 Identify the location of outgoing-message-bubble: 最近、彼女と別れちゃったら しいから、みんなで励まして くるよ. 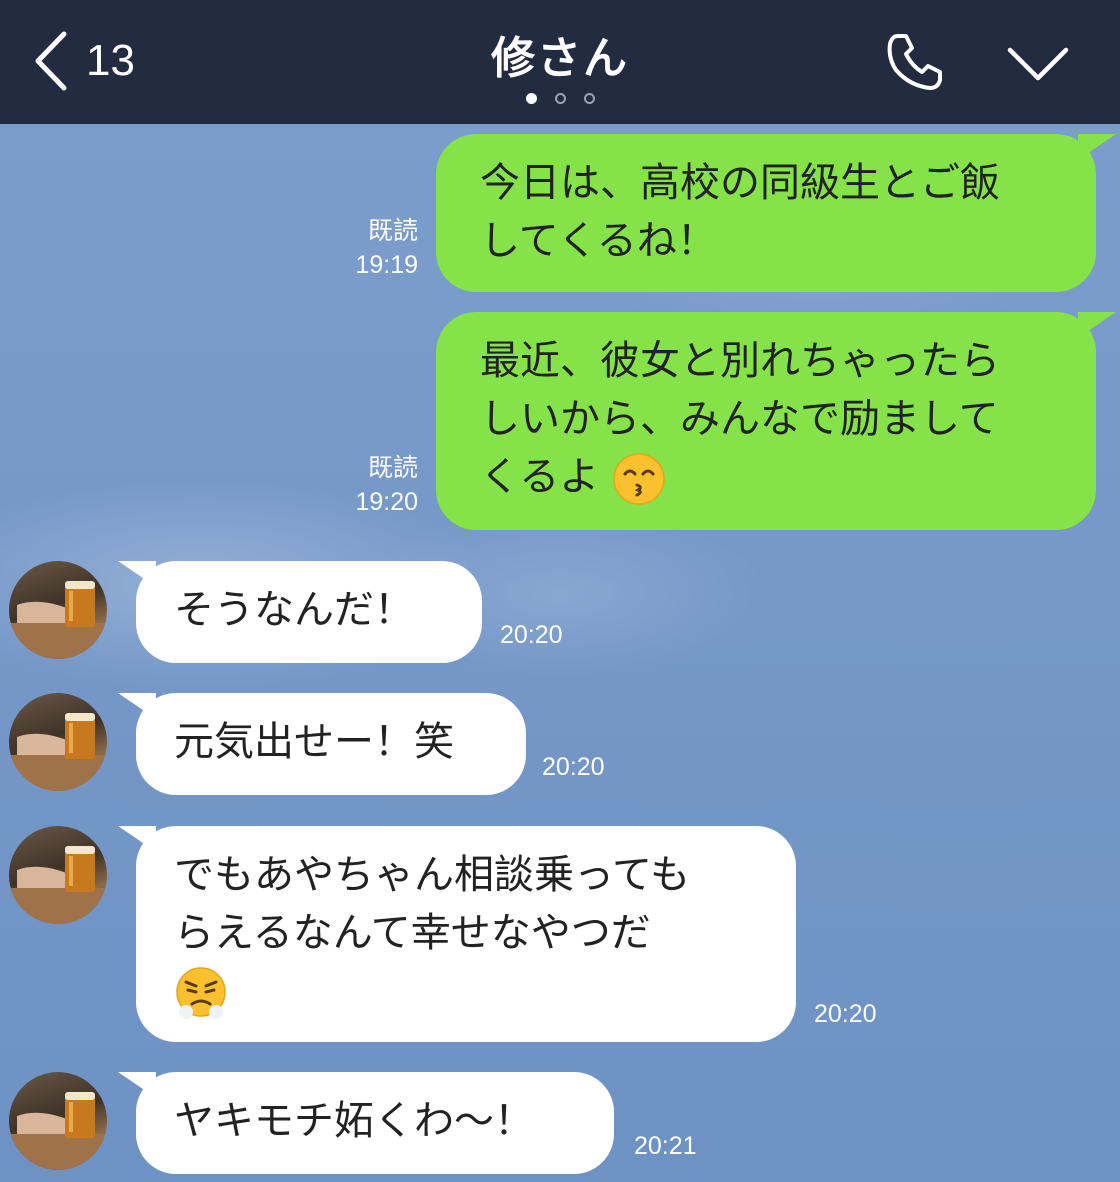
(766, 421).